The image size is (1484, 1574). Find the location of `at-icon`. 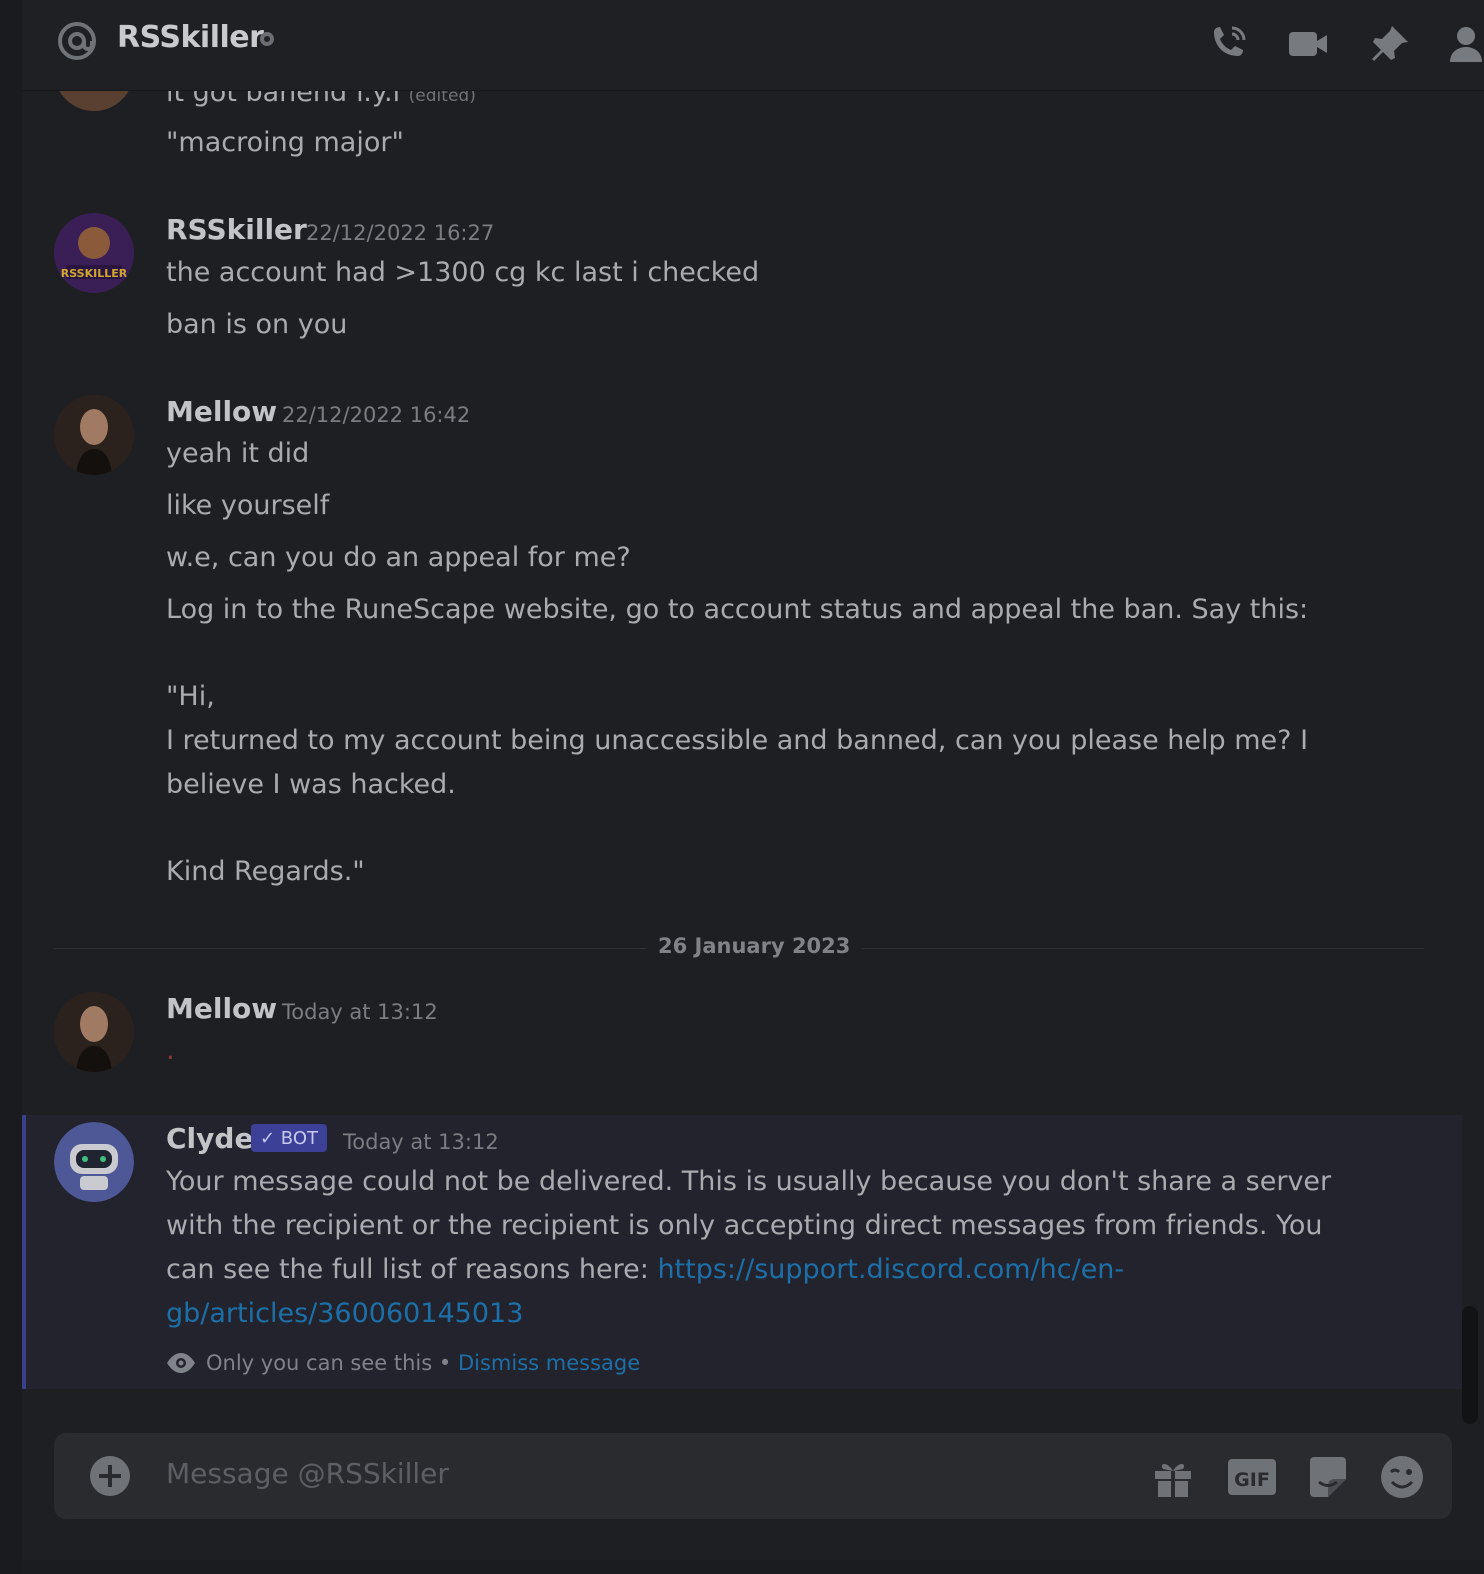

at-icon is located at coordinates (77, 41).